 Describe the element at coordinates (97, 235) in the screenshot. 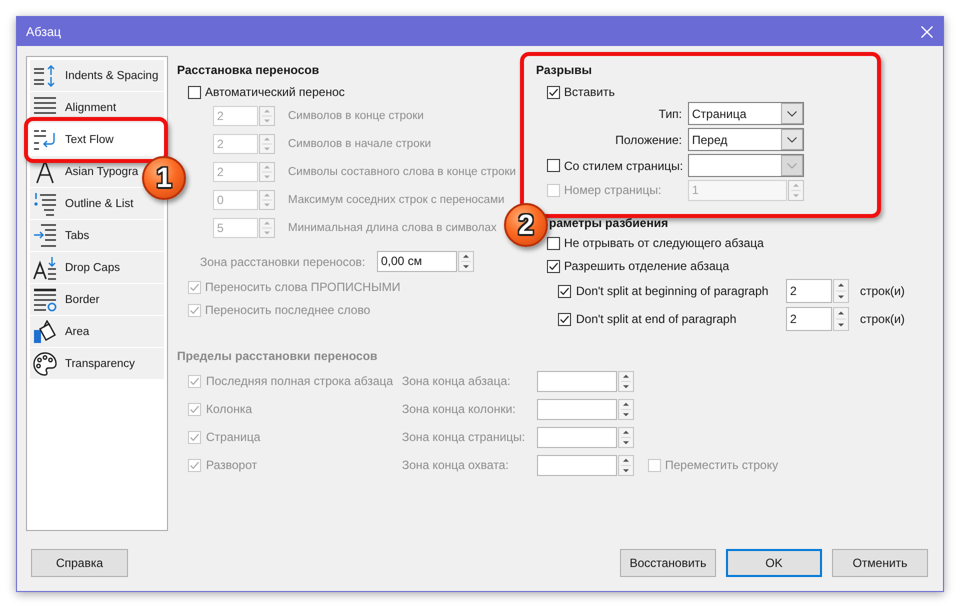

I see `sidebar-item: Tabs` at that location.